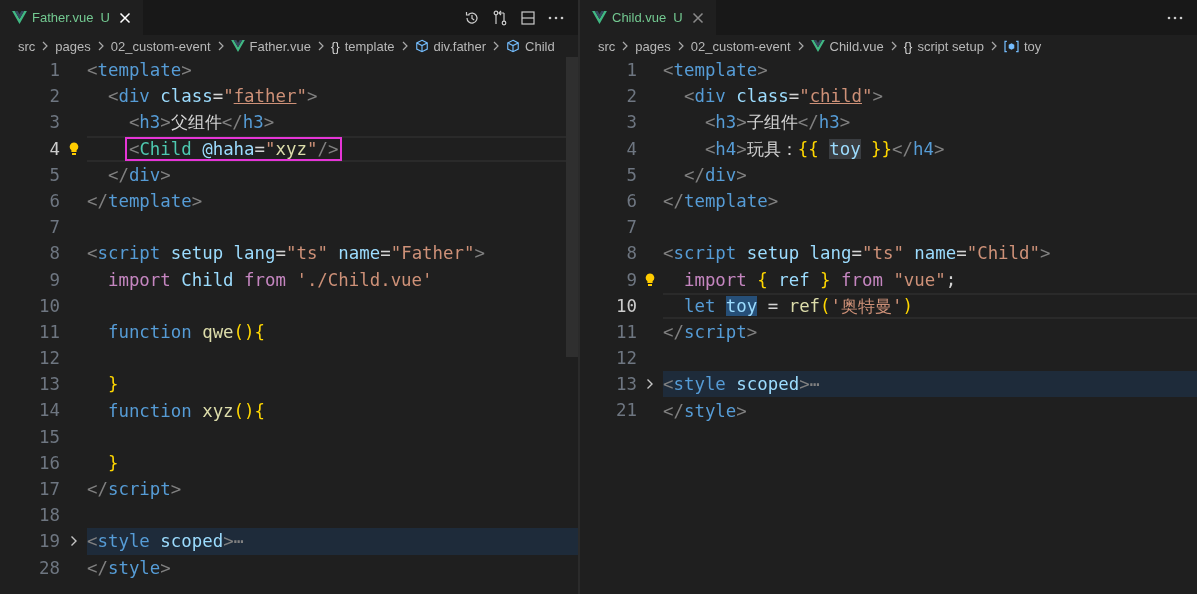 The width and height of the screenshot is (1197, 594). Describe the element at coordinates (286, 253) in the screenshot. I see `code-line: <script setup lang="ts" name="Father">` at that location.